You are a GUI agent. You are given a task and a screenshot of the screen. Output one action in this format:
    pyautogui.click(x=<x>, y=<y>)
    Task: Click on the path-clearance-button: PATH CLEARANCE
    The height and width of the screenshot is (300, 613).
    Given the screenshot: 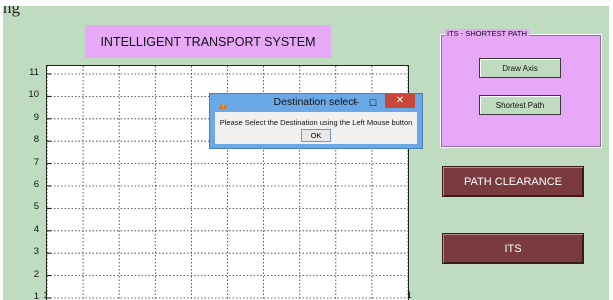 What is the action you would take?
    pyautogui.click(x=513, y=181)
    